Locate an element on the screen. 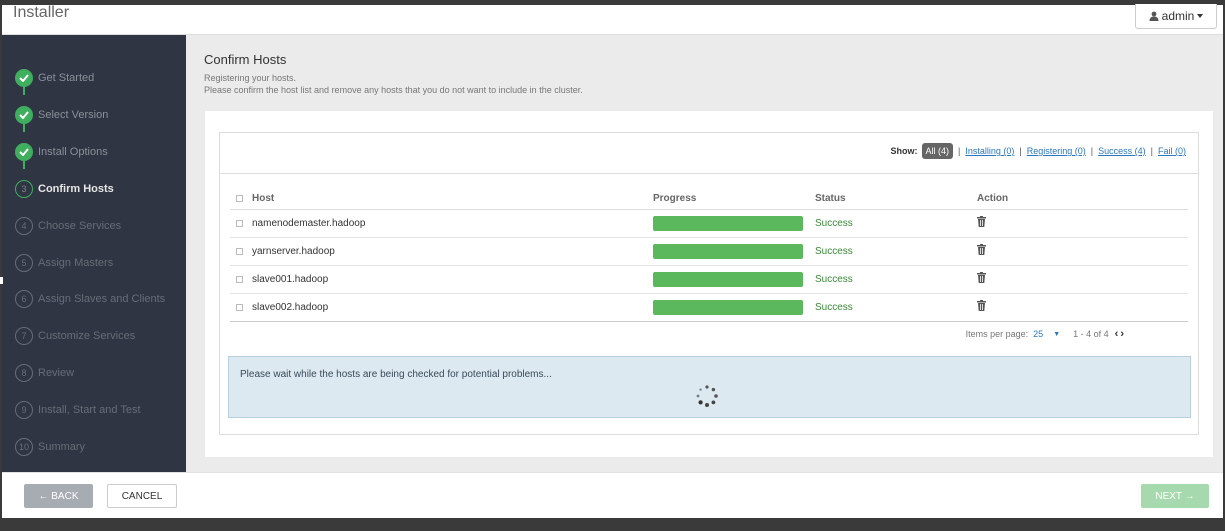  top-bar: Installer admin is located at coordinates (612, 19).